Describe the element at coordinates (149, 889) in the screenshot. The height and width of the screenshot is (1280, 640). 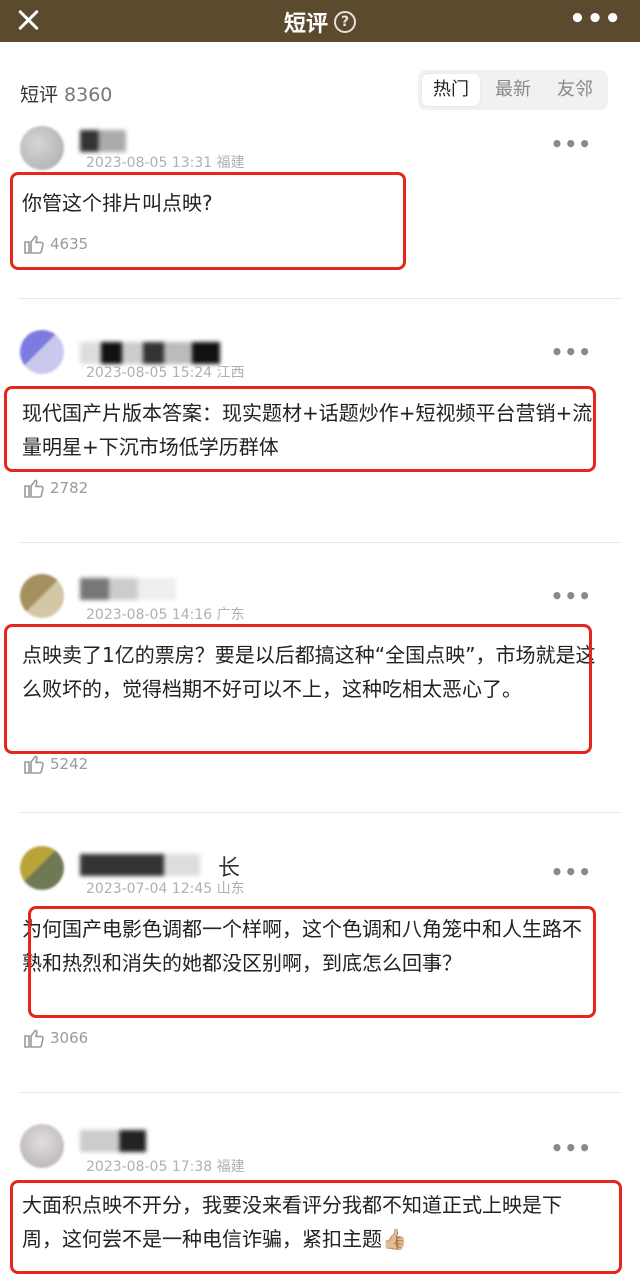
I see `comment-date: 2023-07-04 12:45` at that location.